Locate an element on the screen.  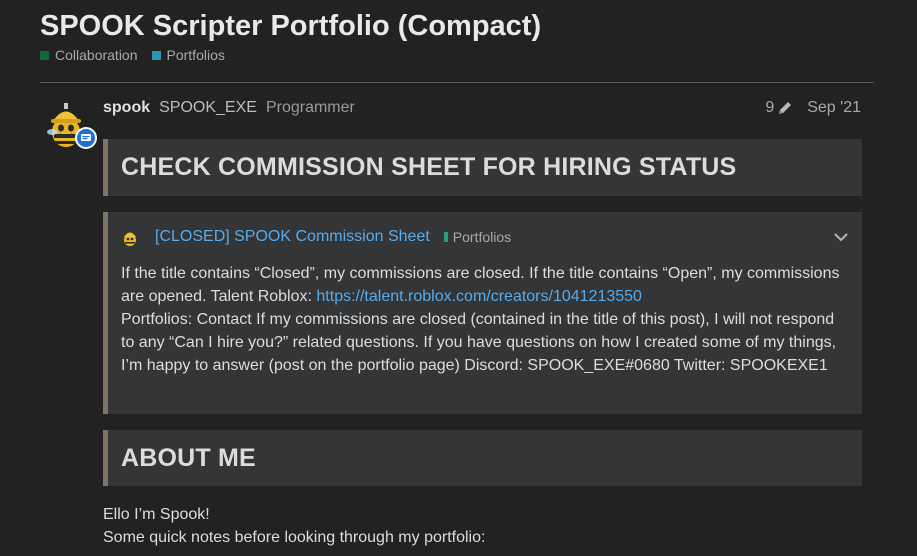
edit-history-button: 9 is located at coordinates (779, 108).